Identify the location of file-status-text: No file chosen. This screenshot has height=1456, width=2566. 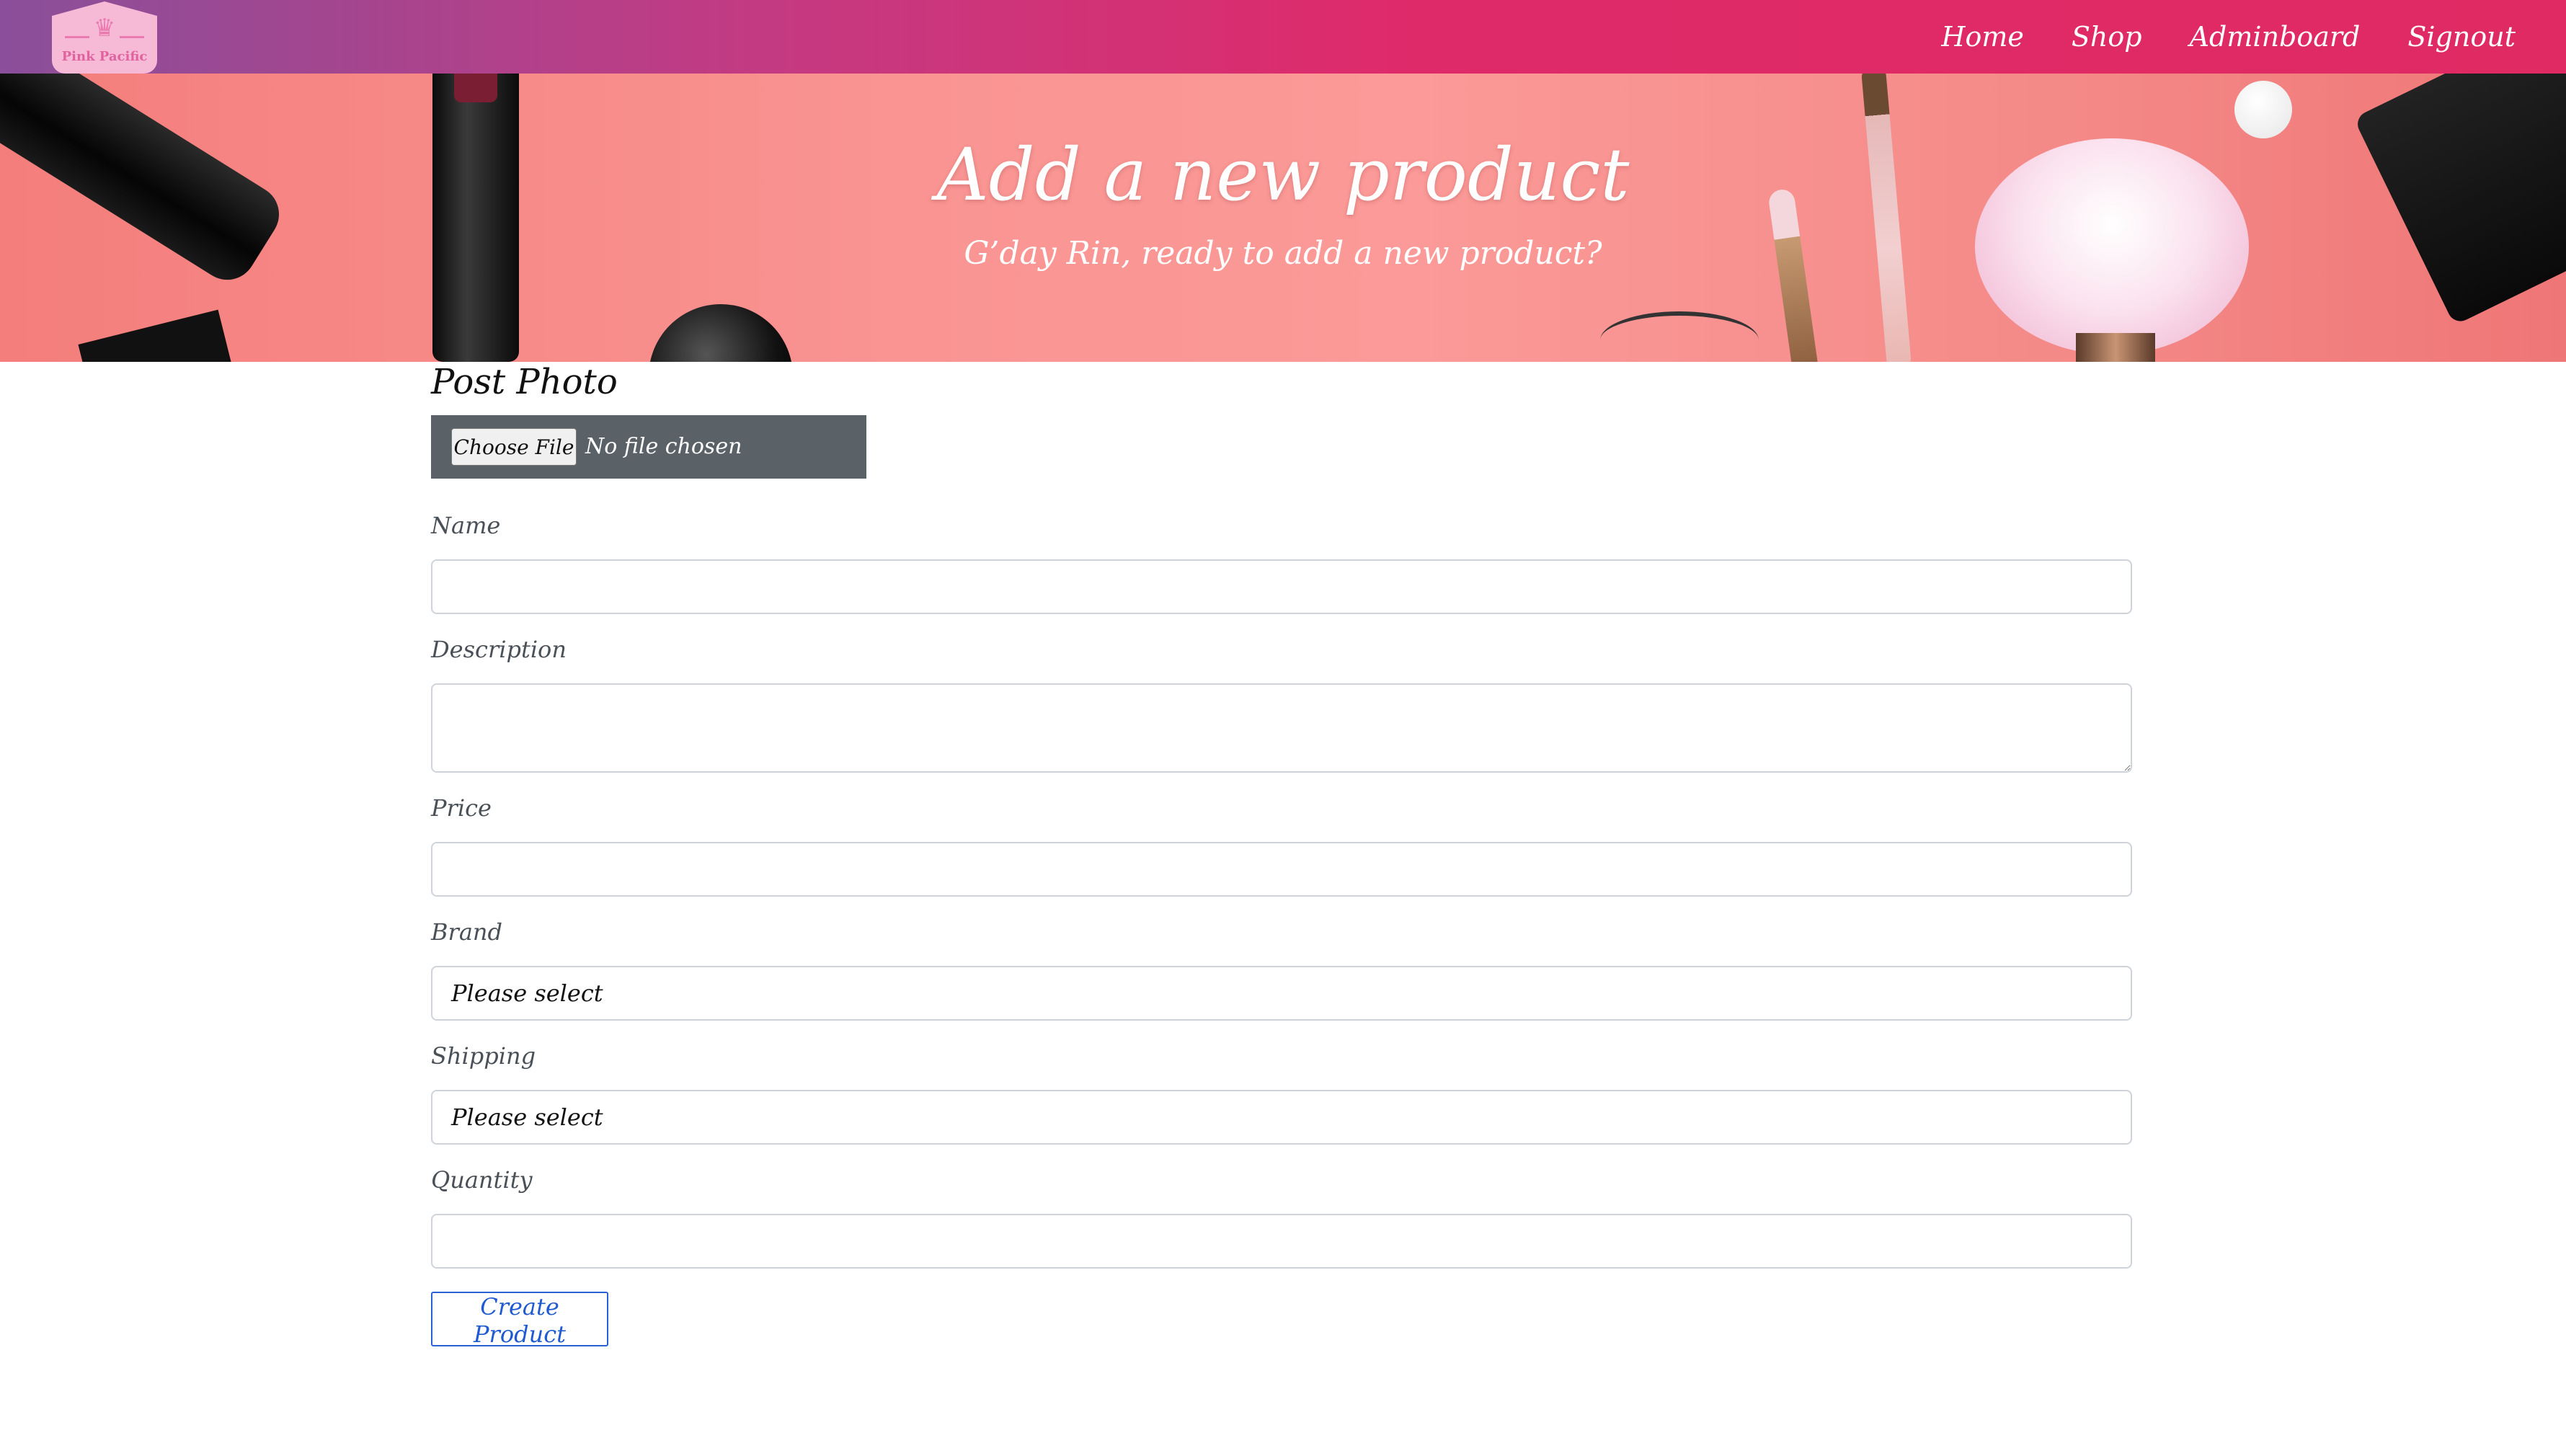
(663, 446).